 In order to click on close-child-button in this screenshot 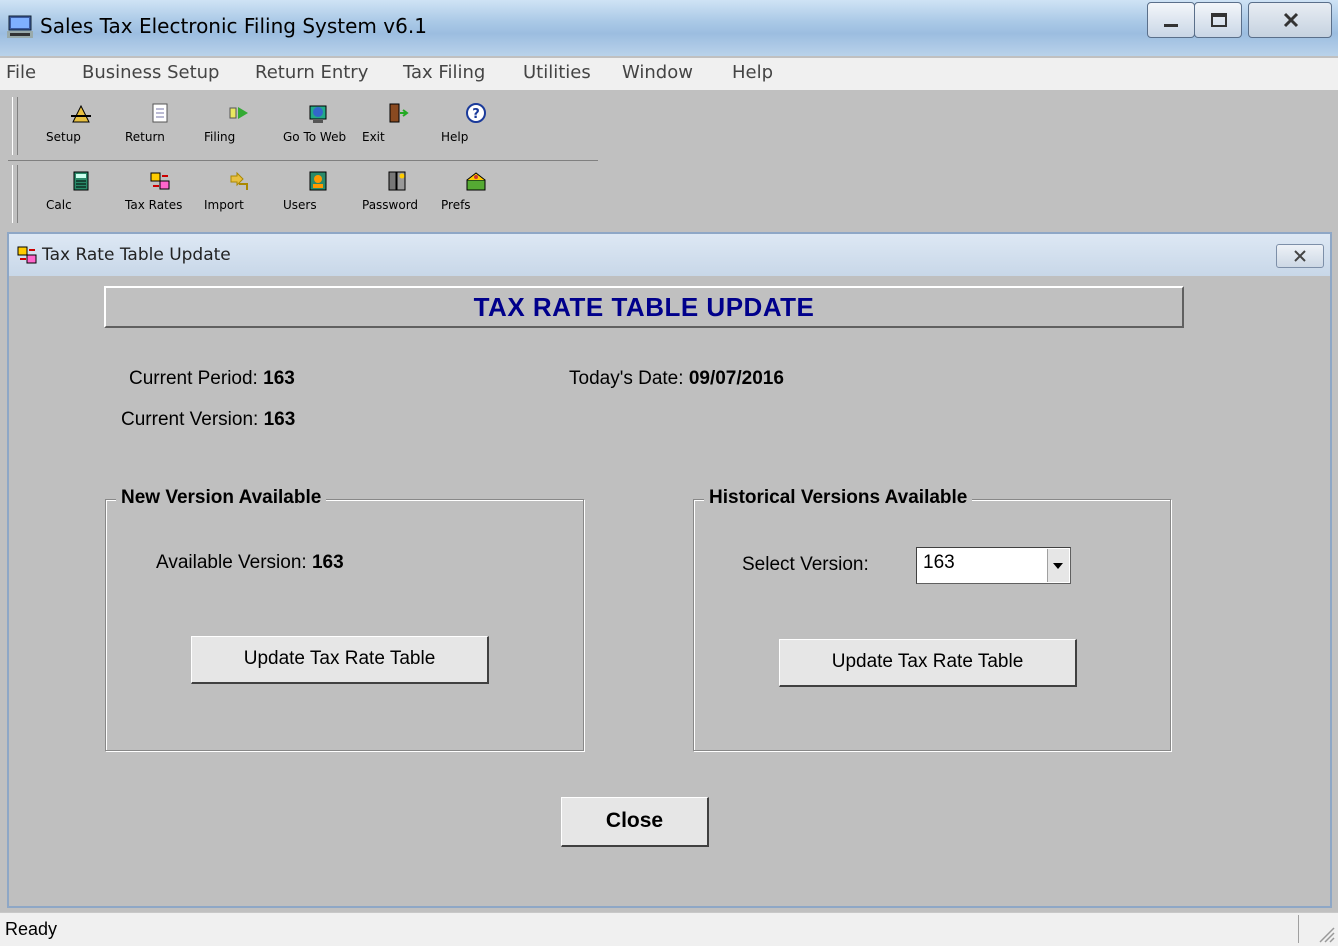, I will do `click(1300, 256)`.